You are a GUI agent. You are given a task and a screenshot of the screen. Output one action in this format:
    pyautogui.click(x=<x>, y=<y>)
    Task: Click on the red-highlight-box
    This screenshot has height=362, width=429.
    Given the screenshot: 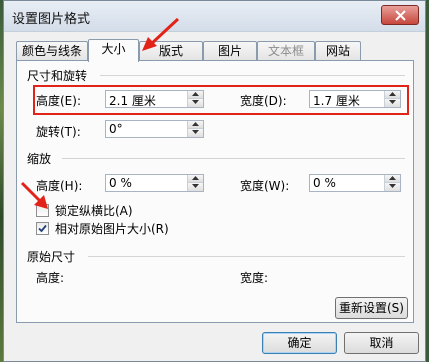 What is the action you would take?
    pyautogui.click(x=221, y=100)
    